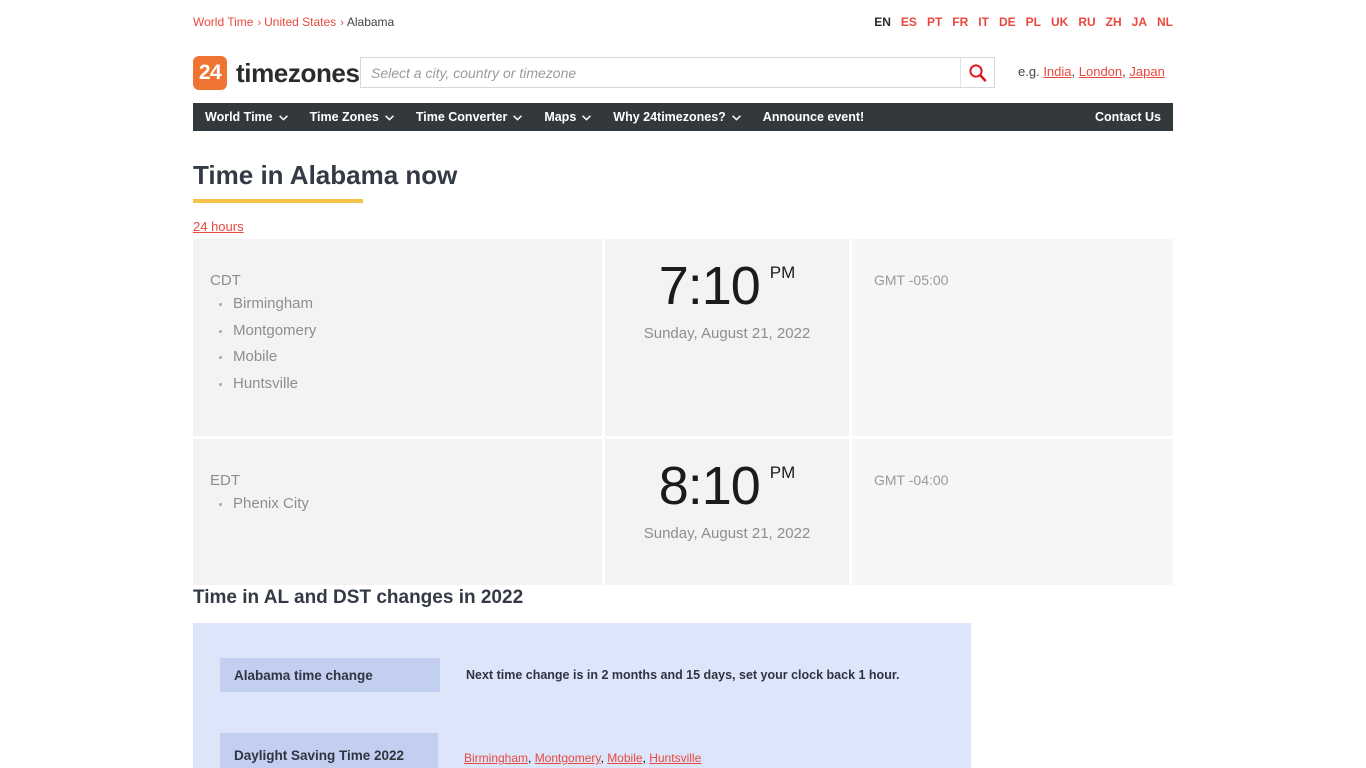  Describe the element at coordinates (1100, 71) in the screenshot. I see `example-london: London` at that location.